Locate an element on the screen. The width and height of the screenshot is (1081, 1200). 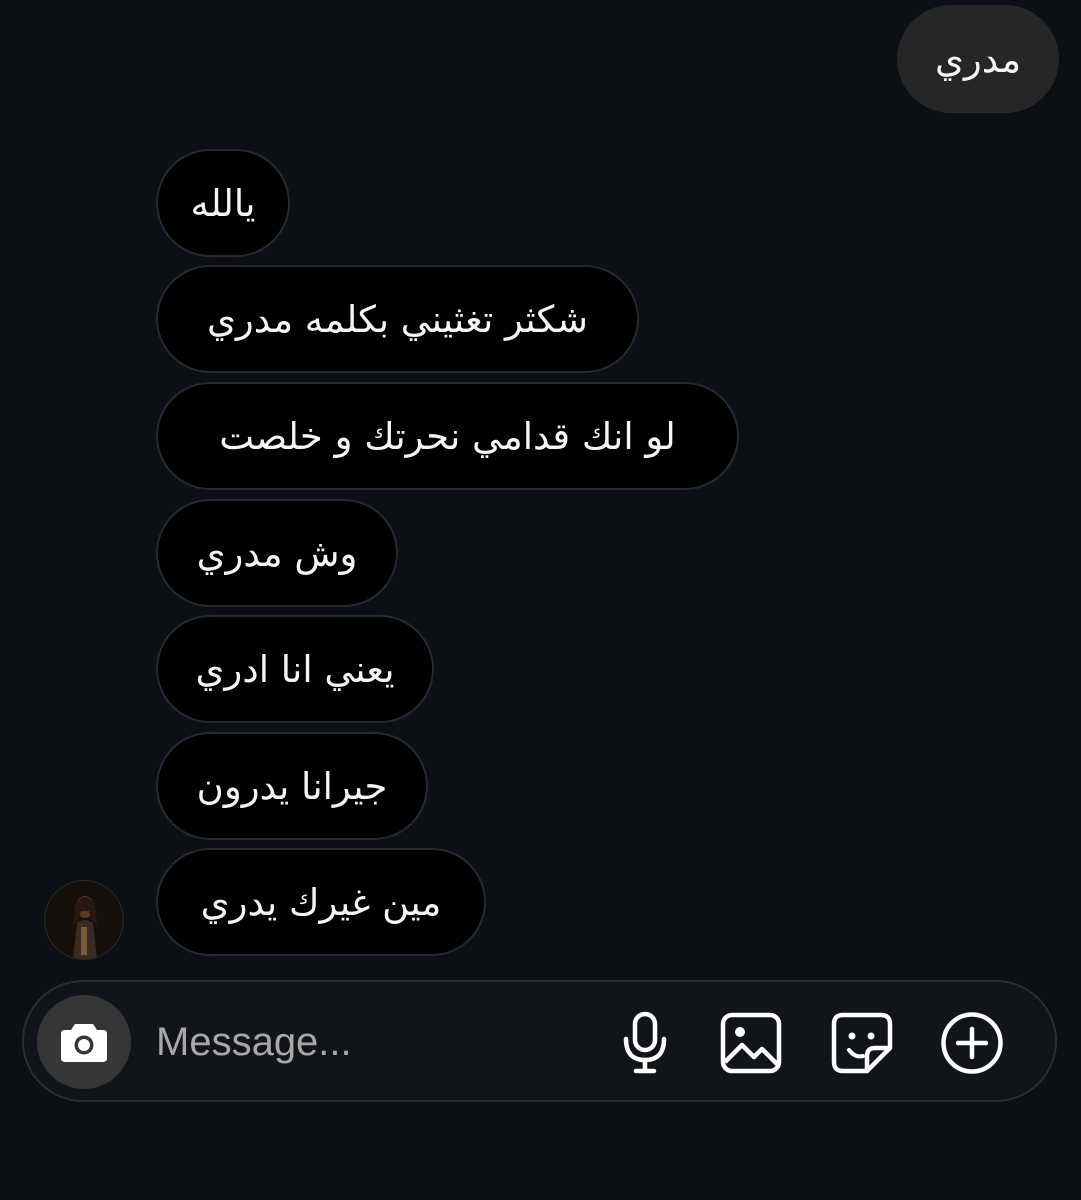
message-text: لو انك قدامي نحرتك و خلصت is located at coordinates (447, 436).